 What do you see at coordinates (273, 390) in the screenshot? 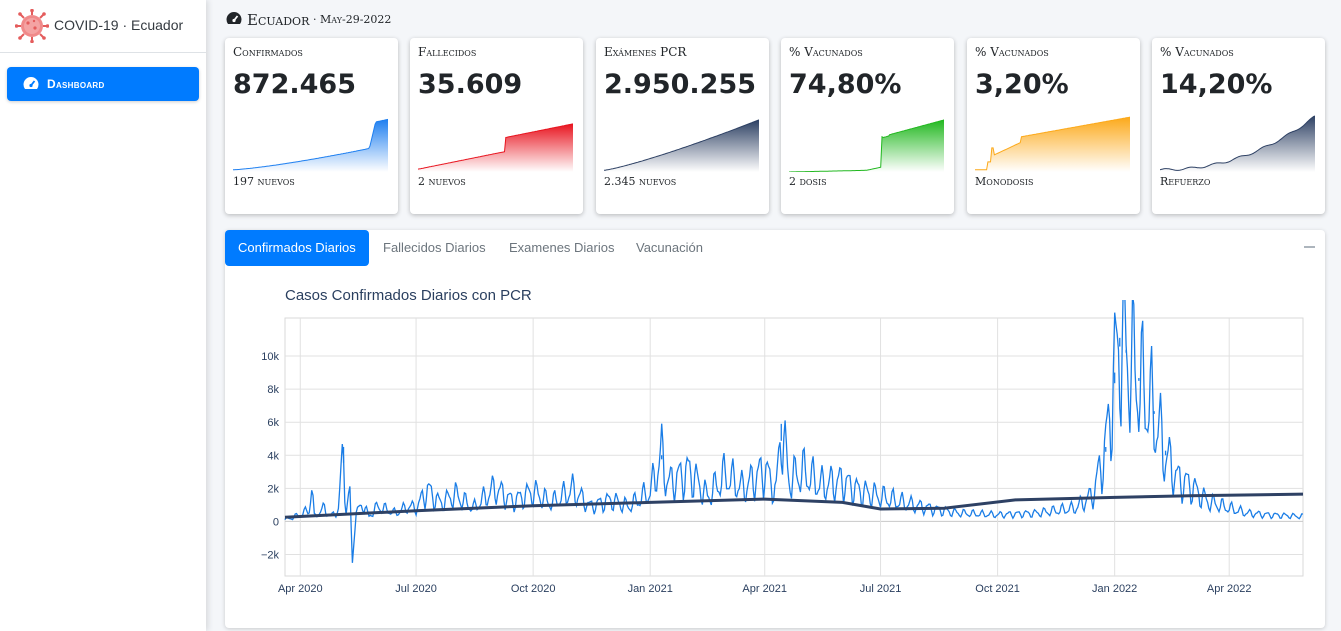
I see `y-tick-label: 8k` at bounding box center [273, 390].